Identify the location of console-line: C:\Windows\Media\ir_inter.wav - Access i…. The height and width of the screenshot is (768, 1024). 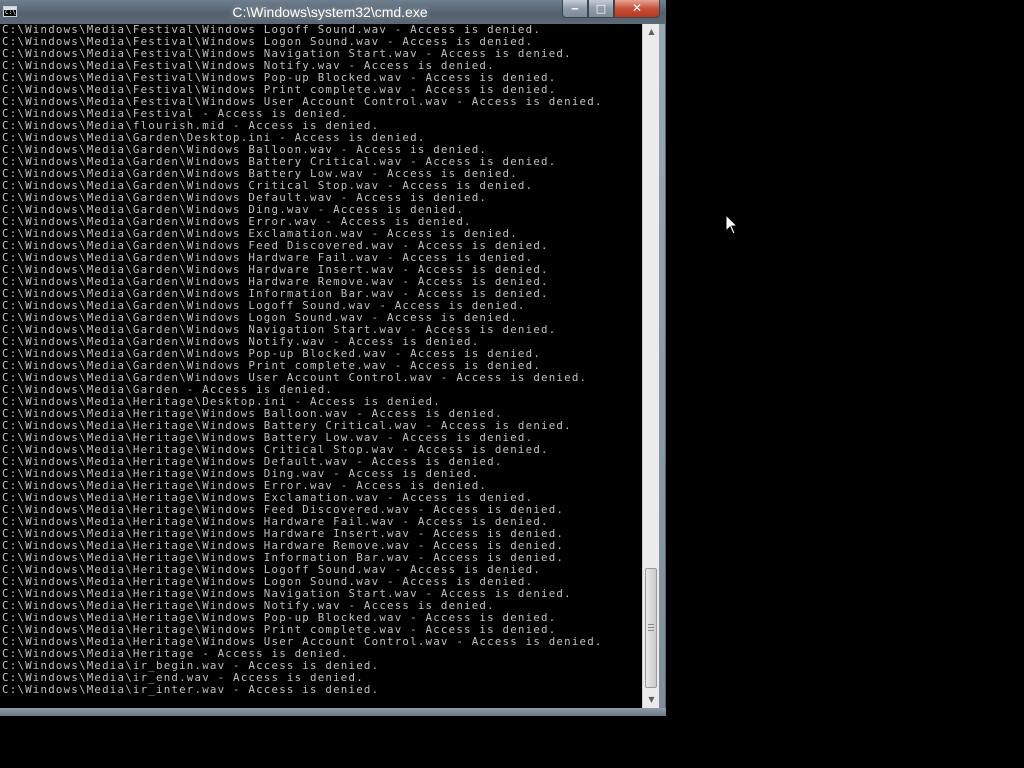
(191, 689).